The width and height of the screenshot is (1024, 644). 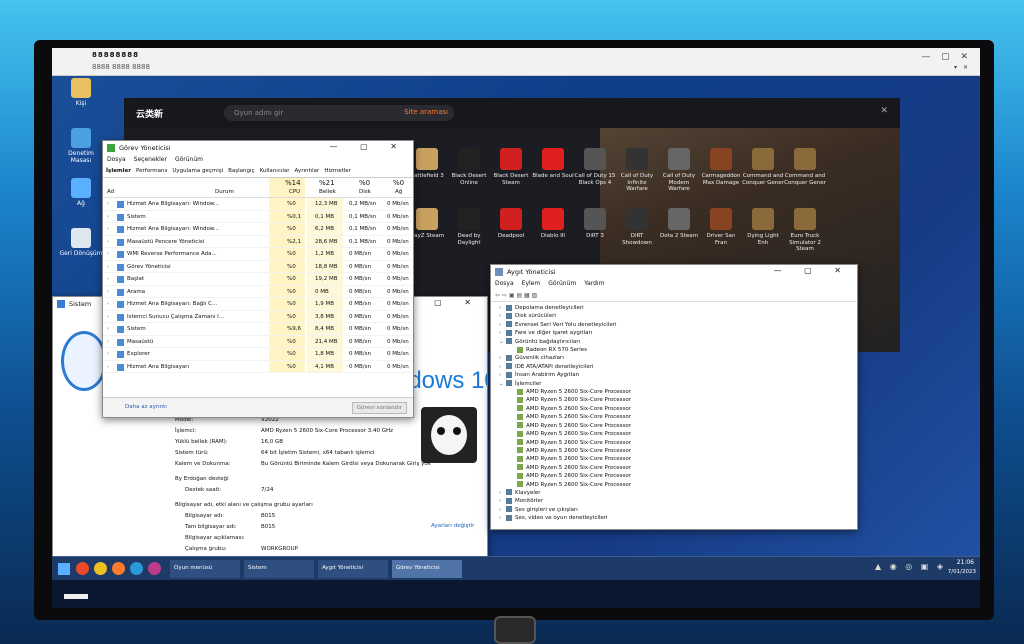 What do you see at coordinates (674, 333) in the screenshot?
I see `tree-node: › Fare ve diğer işaret aygıtları` at bounding box center [674, 333].